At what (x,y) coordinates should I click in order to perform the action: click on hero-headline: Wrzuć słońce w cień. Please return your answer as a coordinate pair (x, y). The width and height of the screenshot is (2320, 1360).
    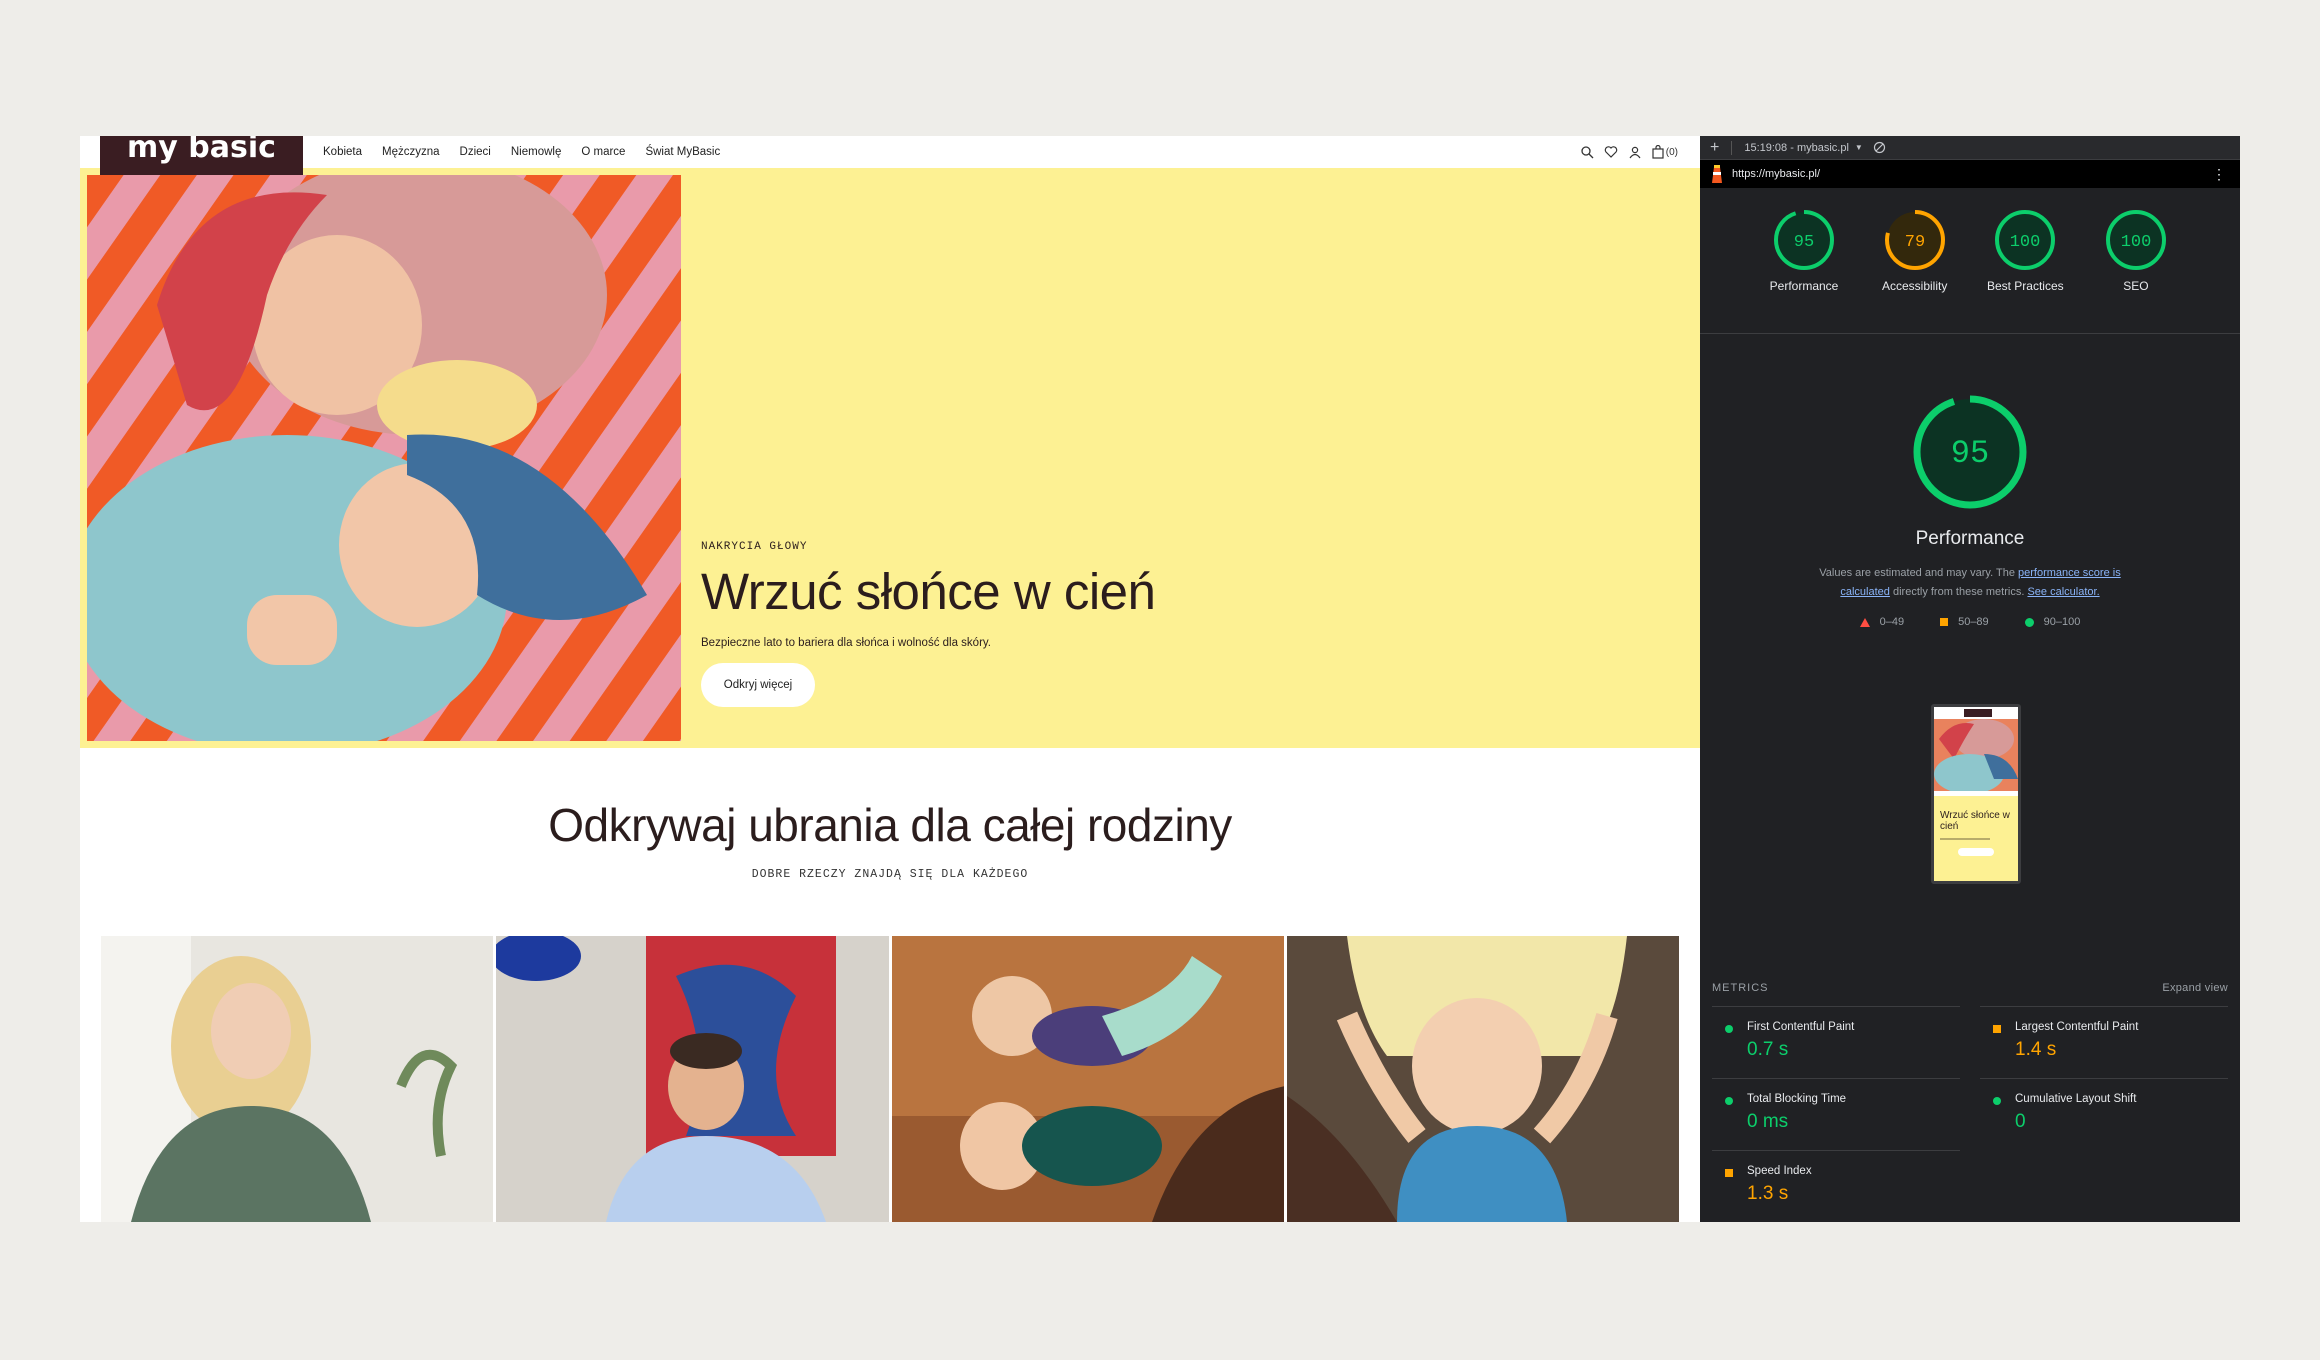
    Looking at the image, I should click on (928, 591).